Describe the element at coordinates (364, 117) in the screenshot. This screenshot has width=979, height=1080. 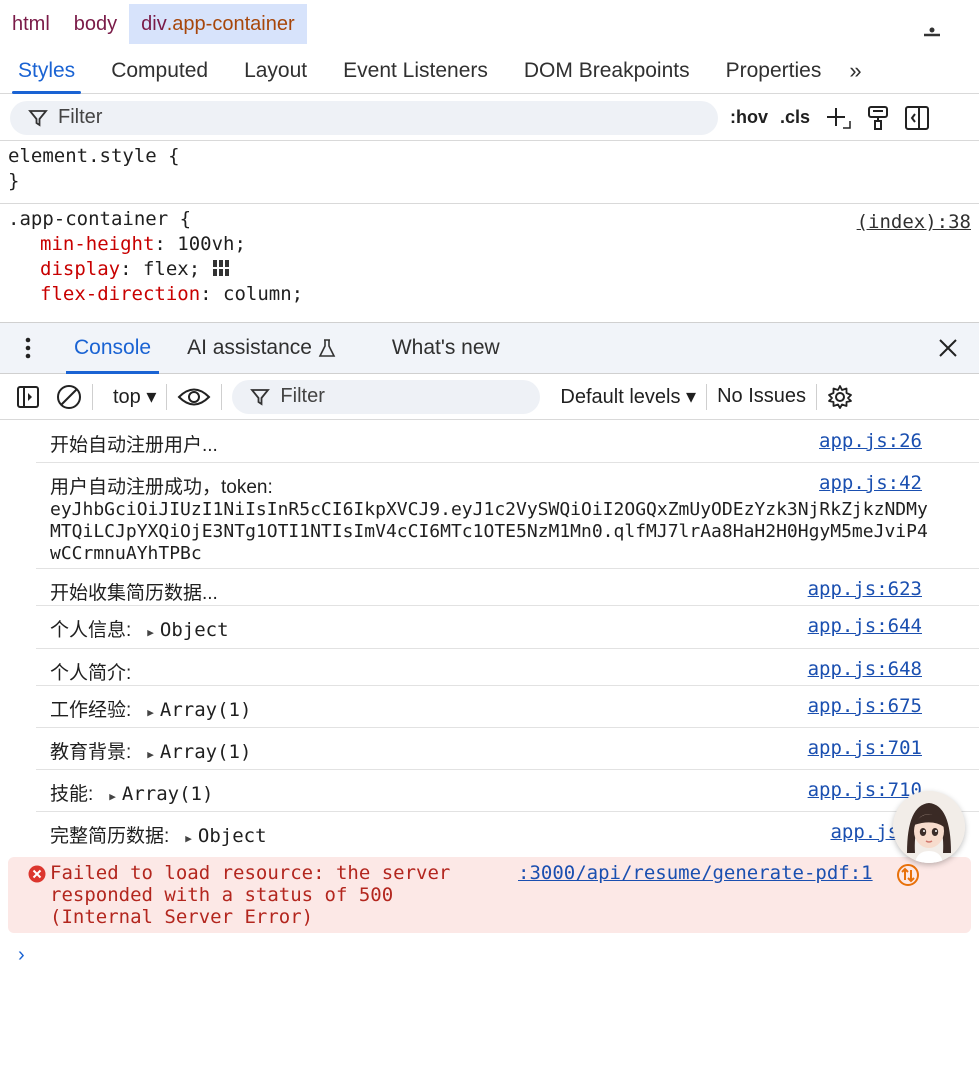
I see `styles-filter-input: Filter` at that location.